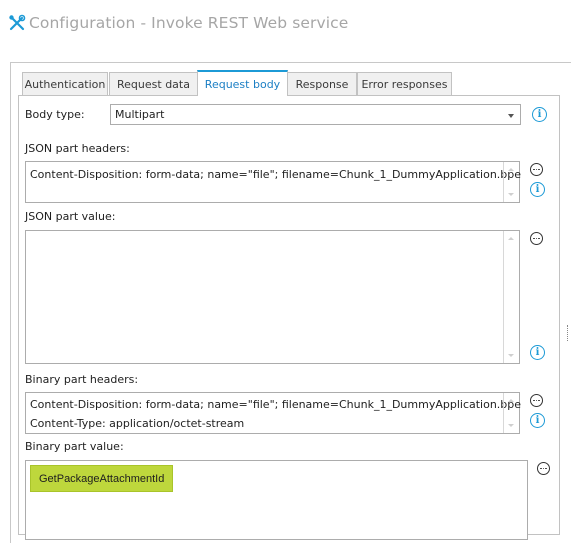  I want to click on chevron-down-icon, so click(511, 116).